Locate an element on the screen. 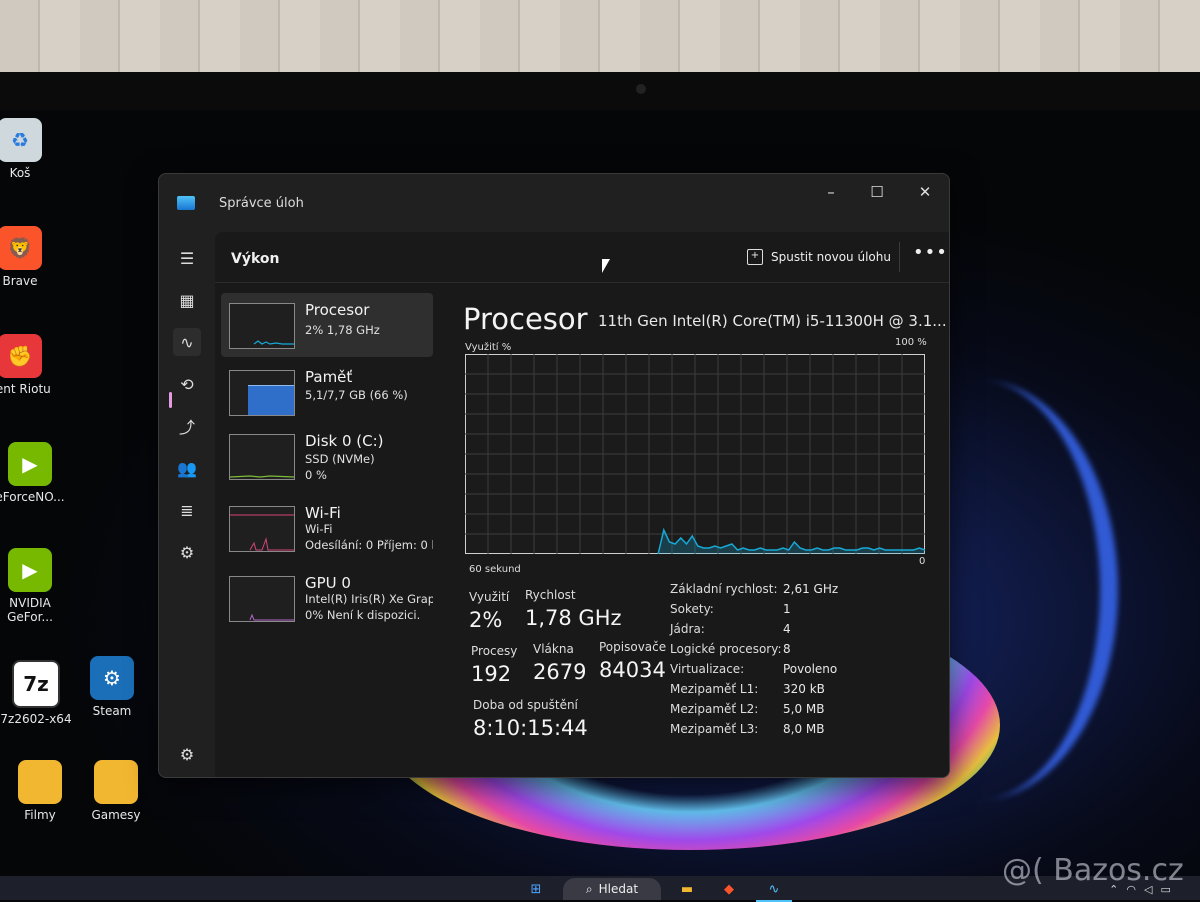 Image resolution: width=1200 pixels, height=902 pixels. settings-icon: ⚙ is located at coordinates (187, 754).